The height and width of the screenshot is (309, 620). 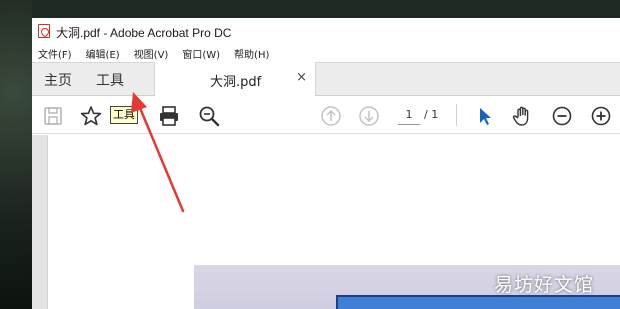 What do you see at coordinates (409, 115) in the screenshot?
I see `page-number-input` at bounding box center [409, 115].